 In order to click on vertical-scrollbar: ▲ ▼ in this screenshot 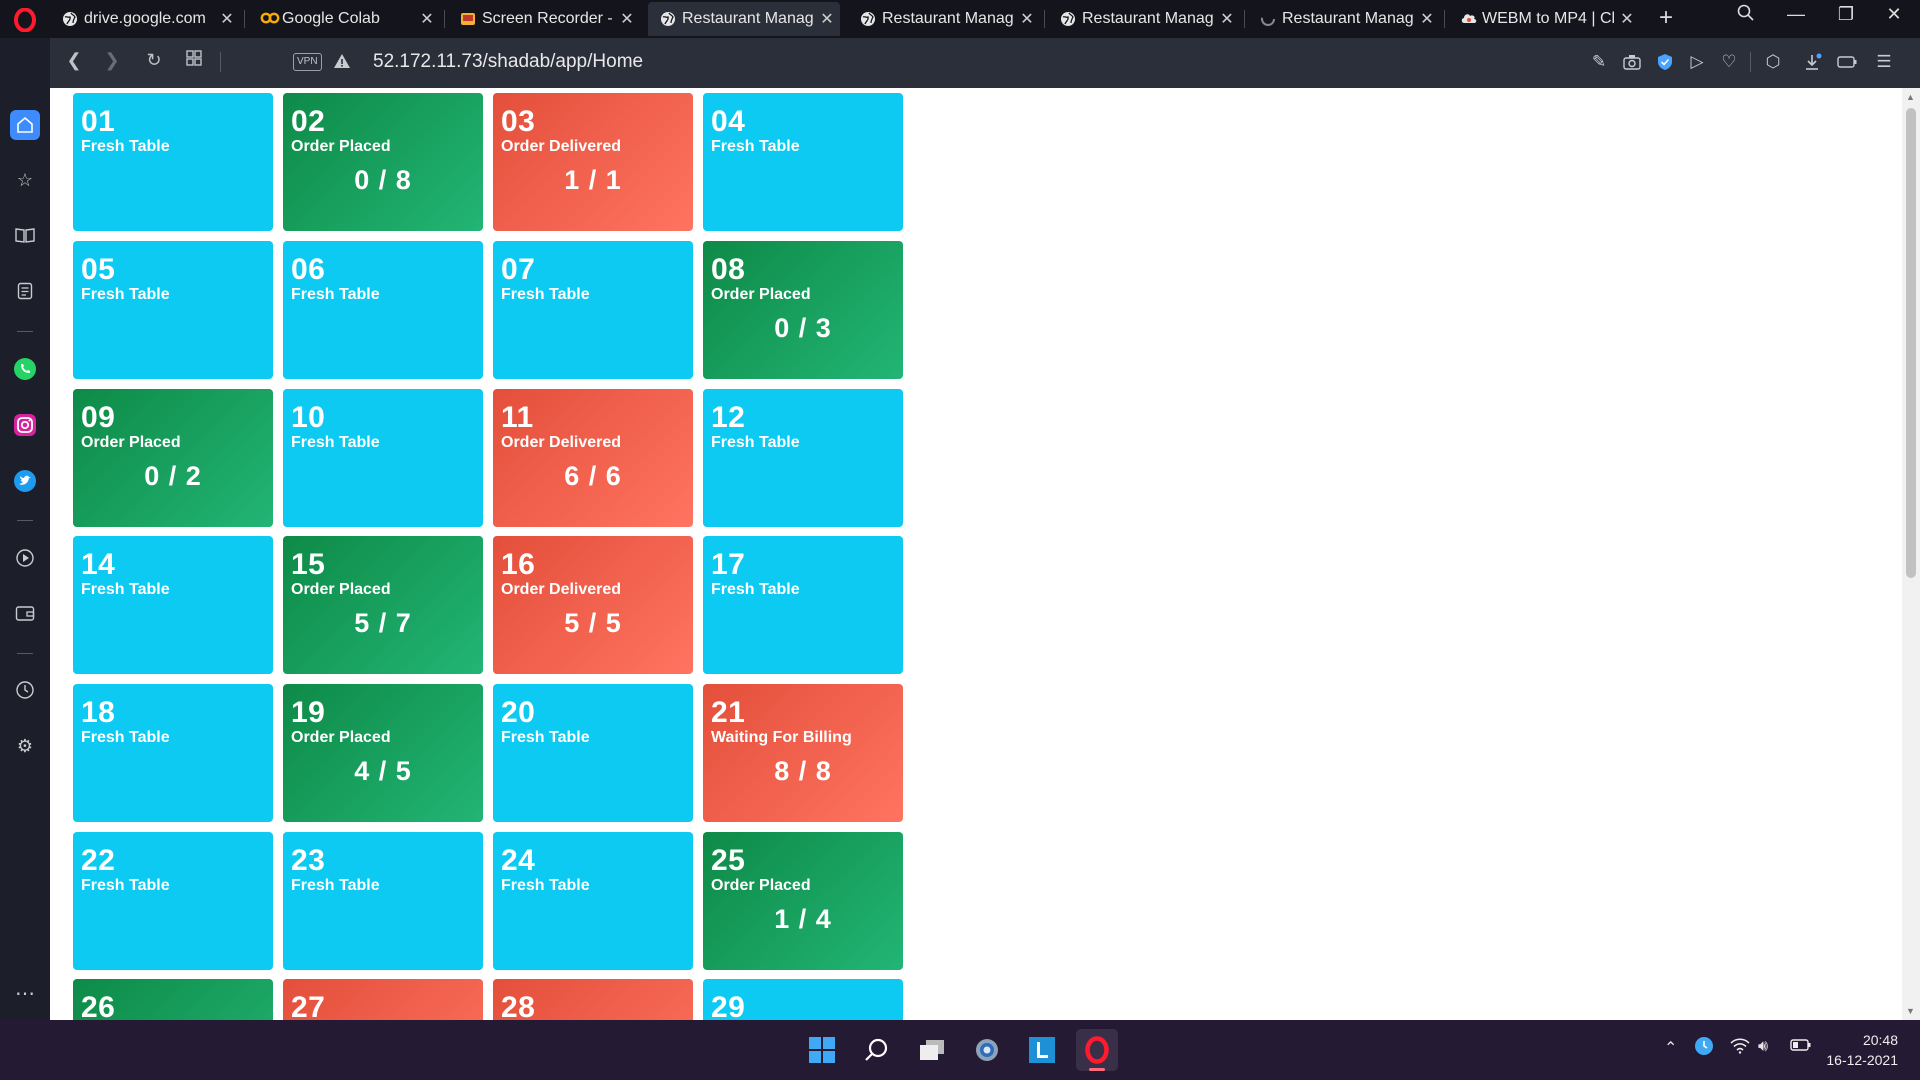, I will do `click(1911, 554)`.